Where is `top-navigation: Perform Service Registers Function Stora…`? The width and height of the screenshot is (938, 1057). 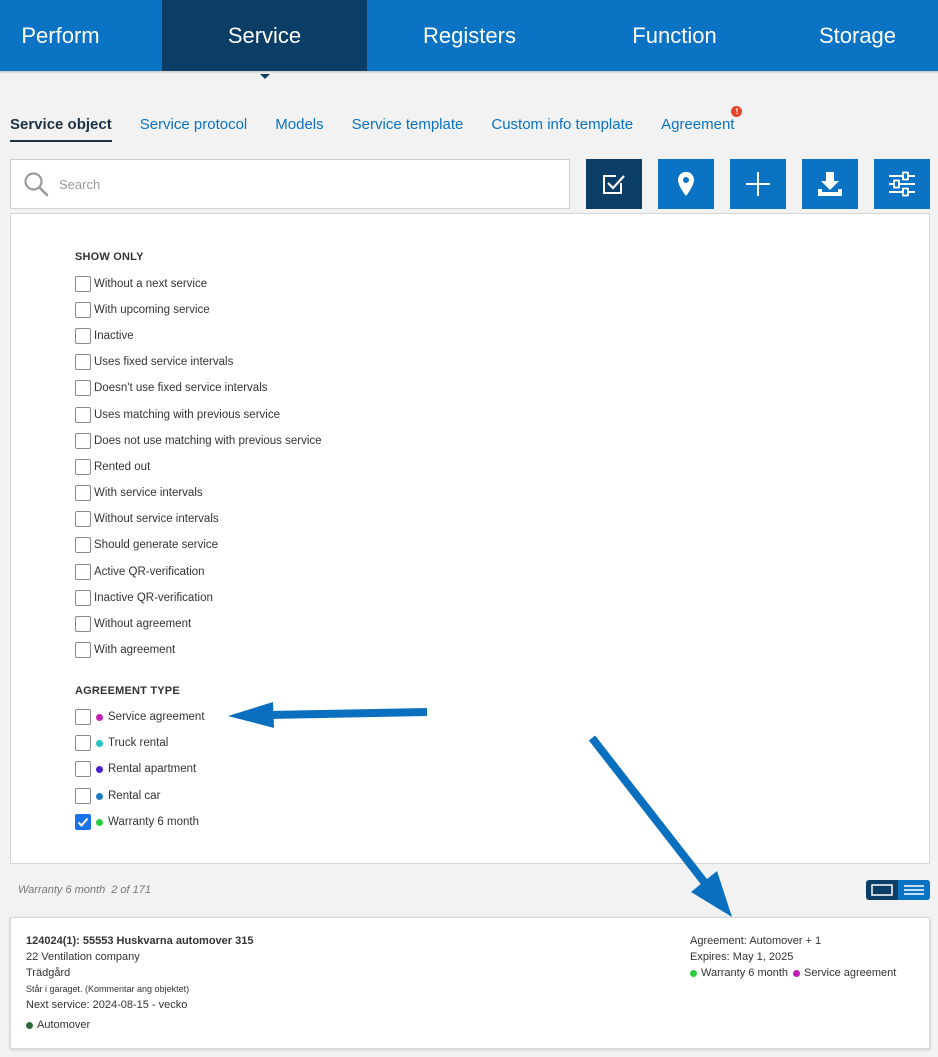
top-navigation: Perform Service Registers Function Stora… is located at coordinates (469, 39).